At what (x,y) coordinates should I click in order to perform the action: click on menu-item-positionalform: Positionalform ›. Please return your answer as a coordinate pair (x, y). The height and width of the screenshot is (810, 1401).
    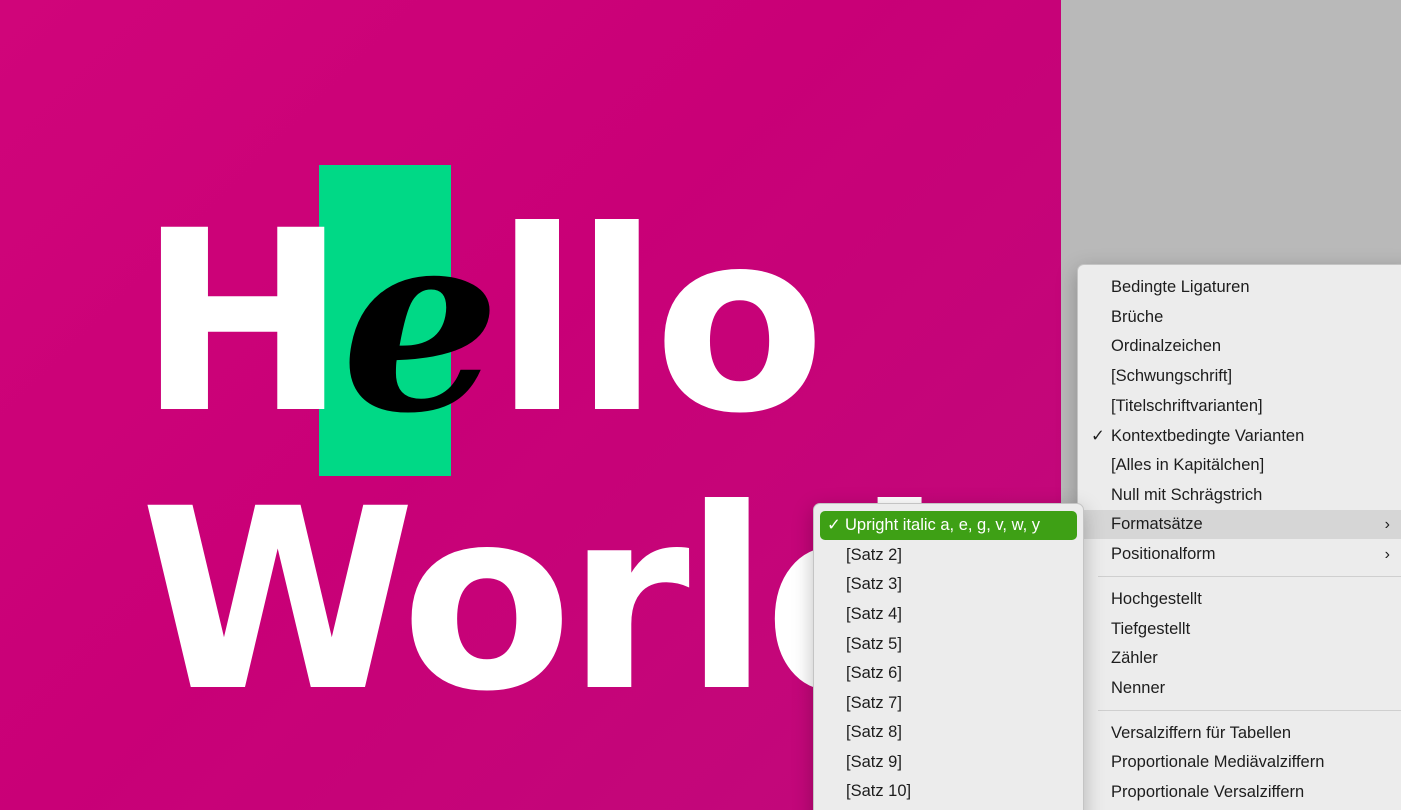
    Looking at the image, I should click on (1239, 554).